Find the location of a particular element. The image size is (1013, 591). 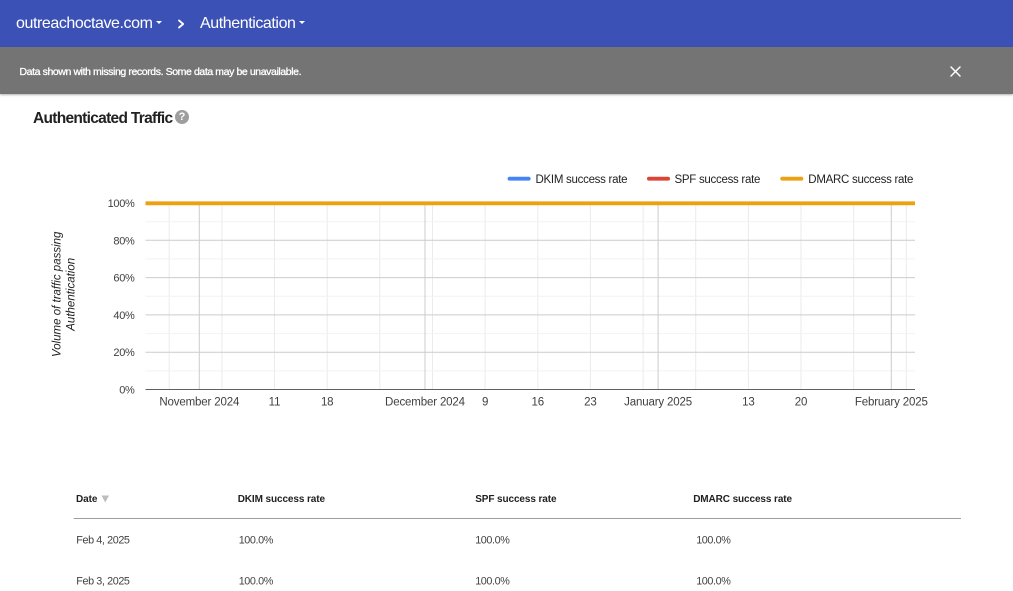

svg-text: 11 is located at coordinates (275, 403).